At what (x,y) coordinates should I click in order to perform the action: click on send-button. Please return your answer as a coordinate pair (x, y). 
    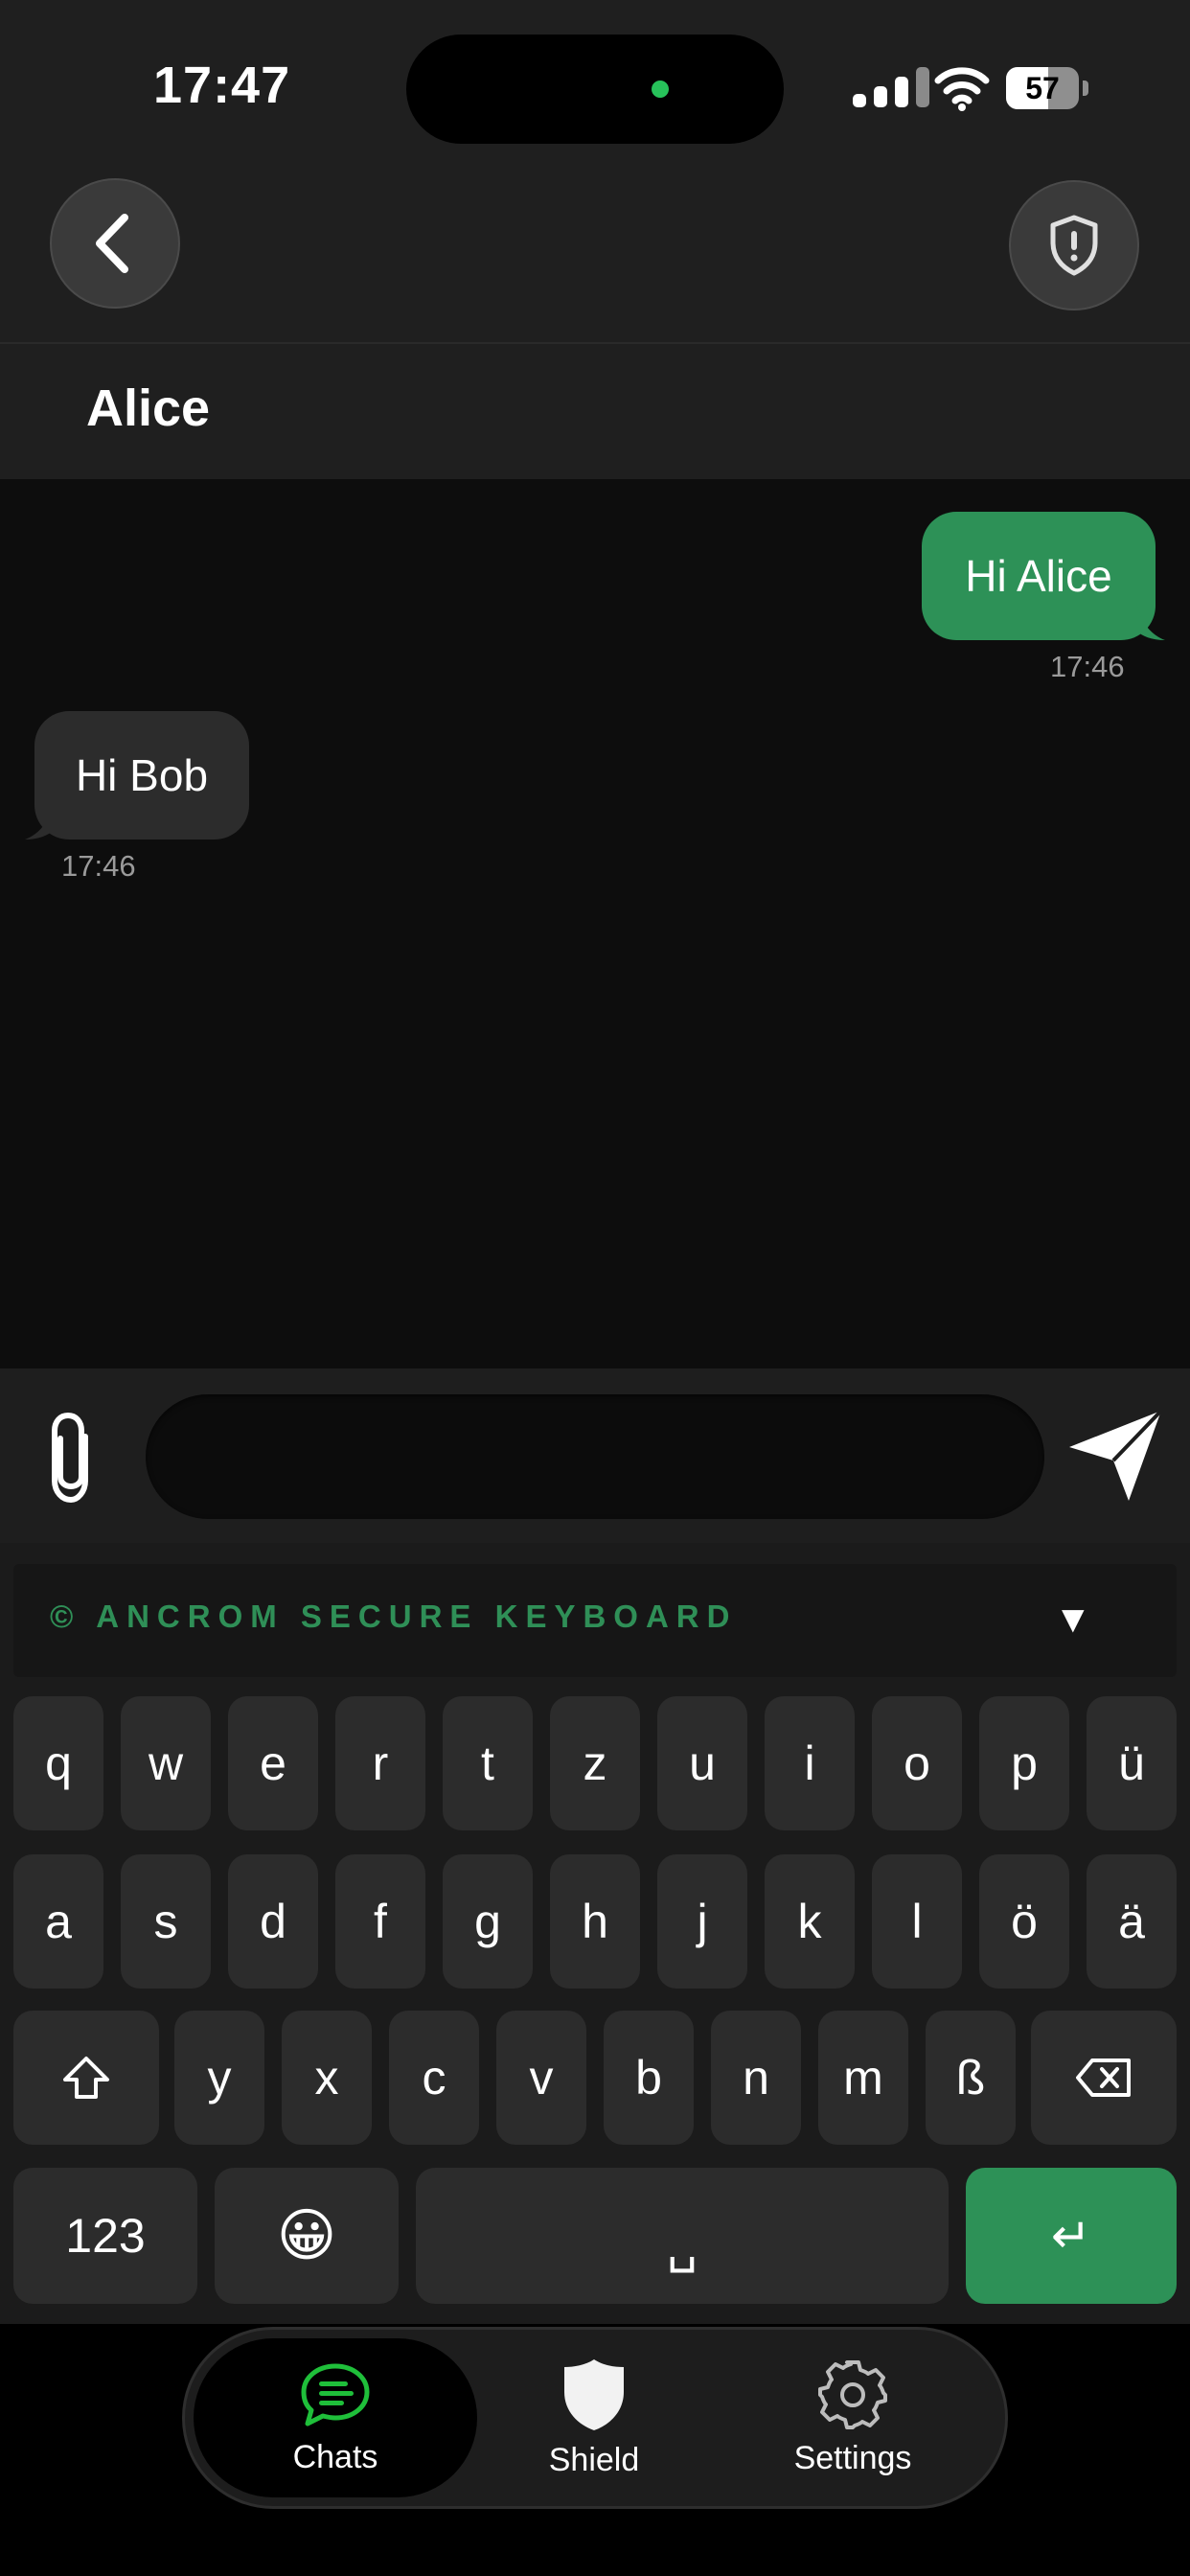
    Looking at the image, I should click on (1115, 1454).